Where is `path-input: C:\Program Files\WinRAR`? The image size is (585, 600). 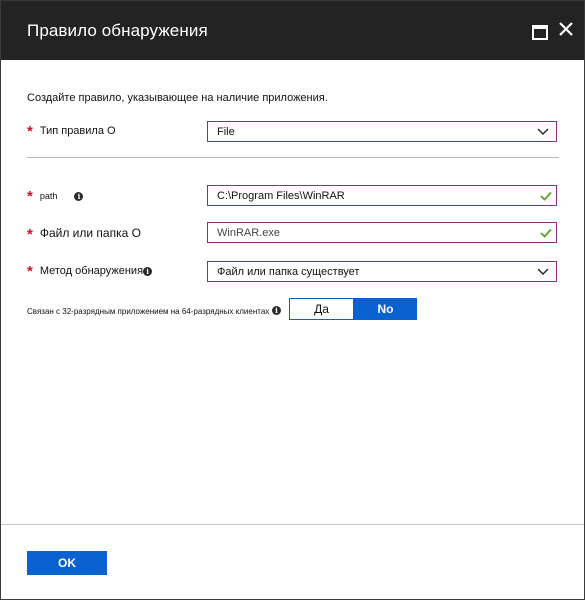
path-input: C:\Program Files\WinRAR is located at coordinates (382, 195).